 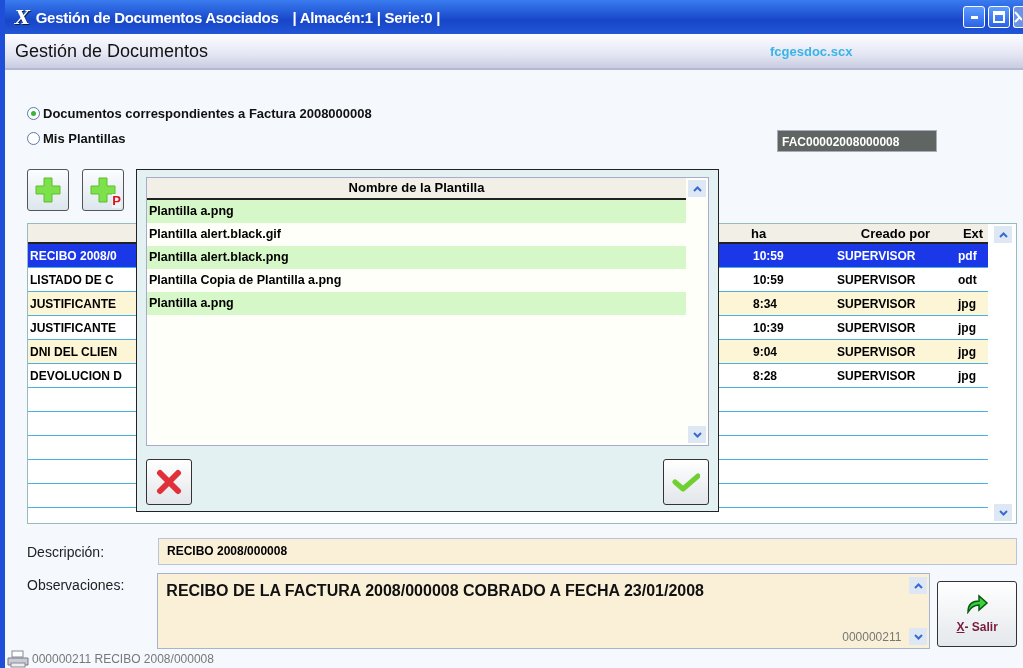 I want to click on description-field: RECIBO 2008/000008, so click(x=587, y=551).